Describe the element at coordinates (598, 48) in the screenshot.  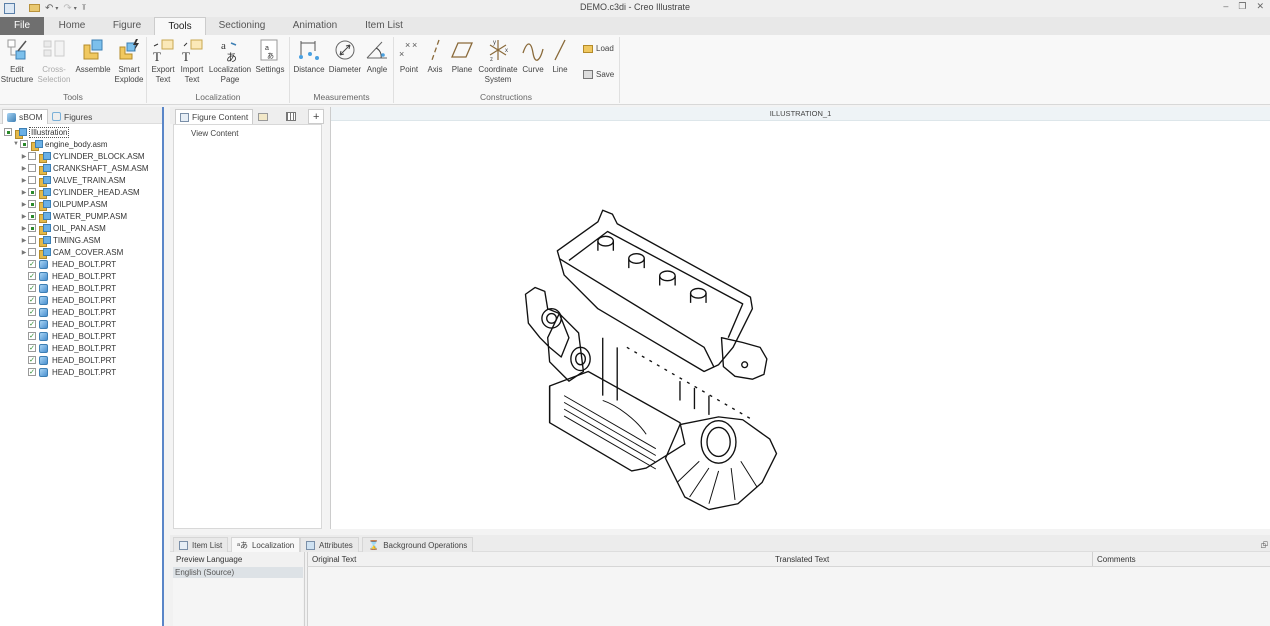
I see `load-button: Load` at that location.